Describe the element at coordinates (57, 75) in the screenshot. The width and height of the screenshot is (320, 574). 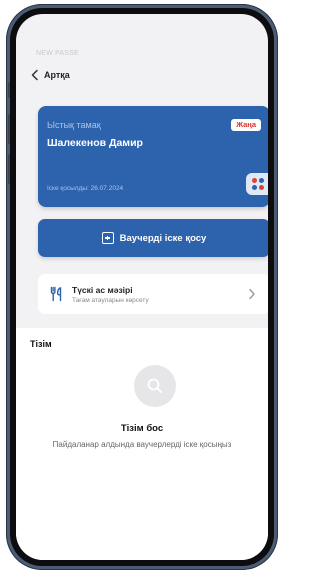
I see `back-label: Артқа` at that location.